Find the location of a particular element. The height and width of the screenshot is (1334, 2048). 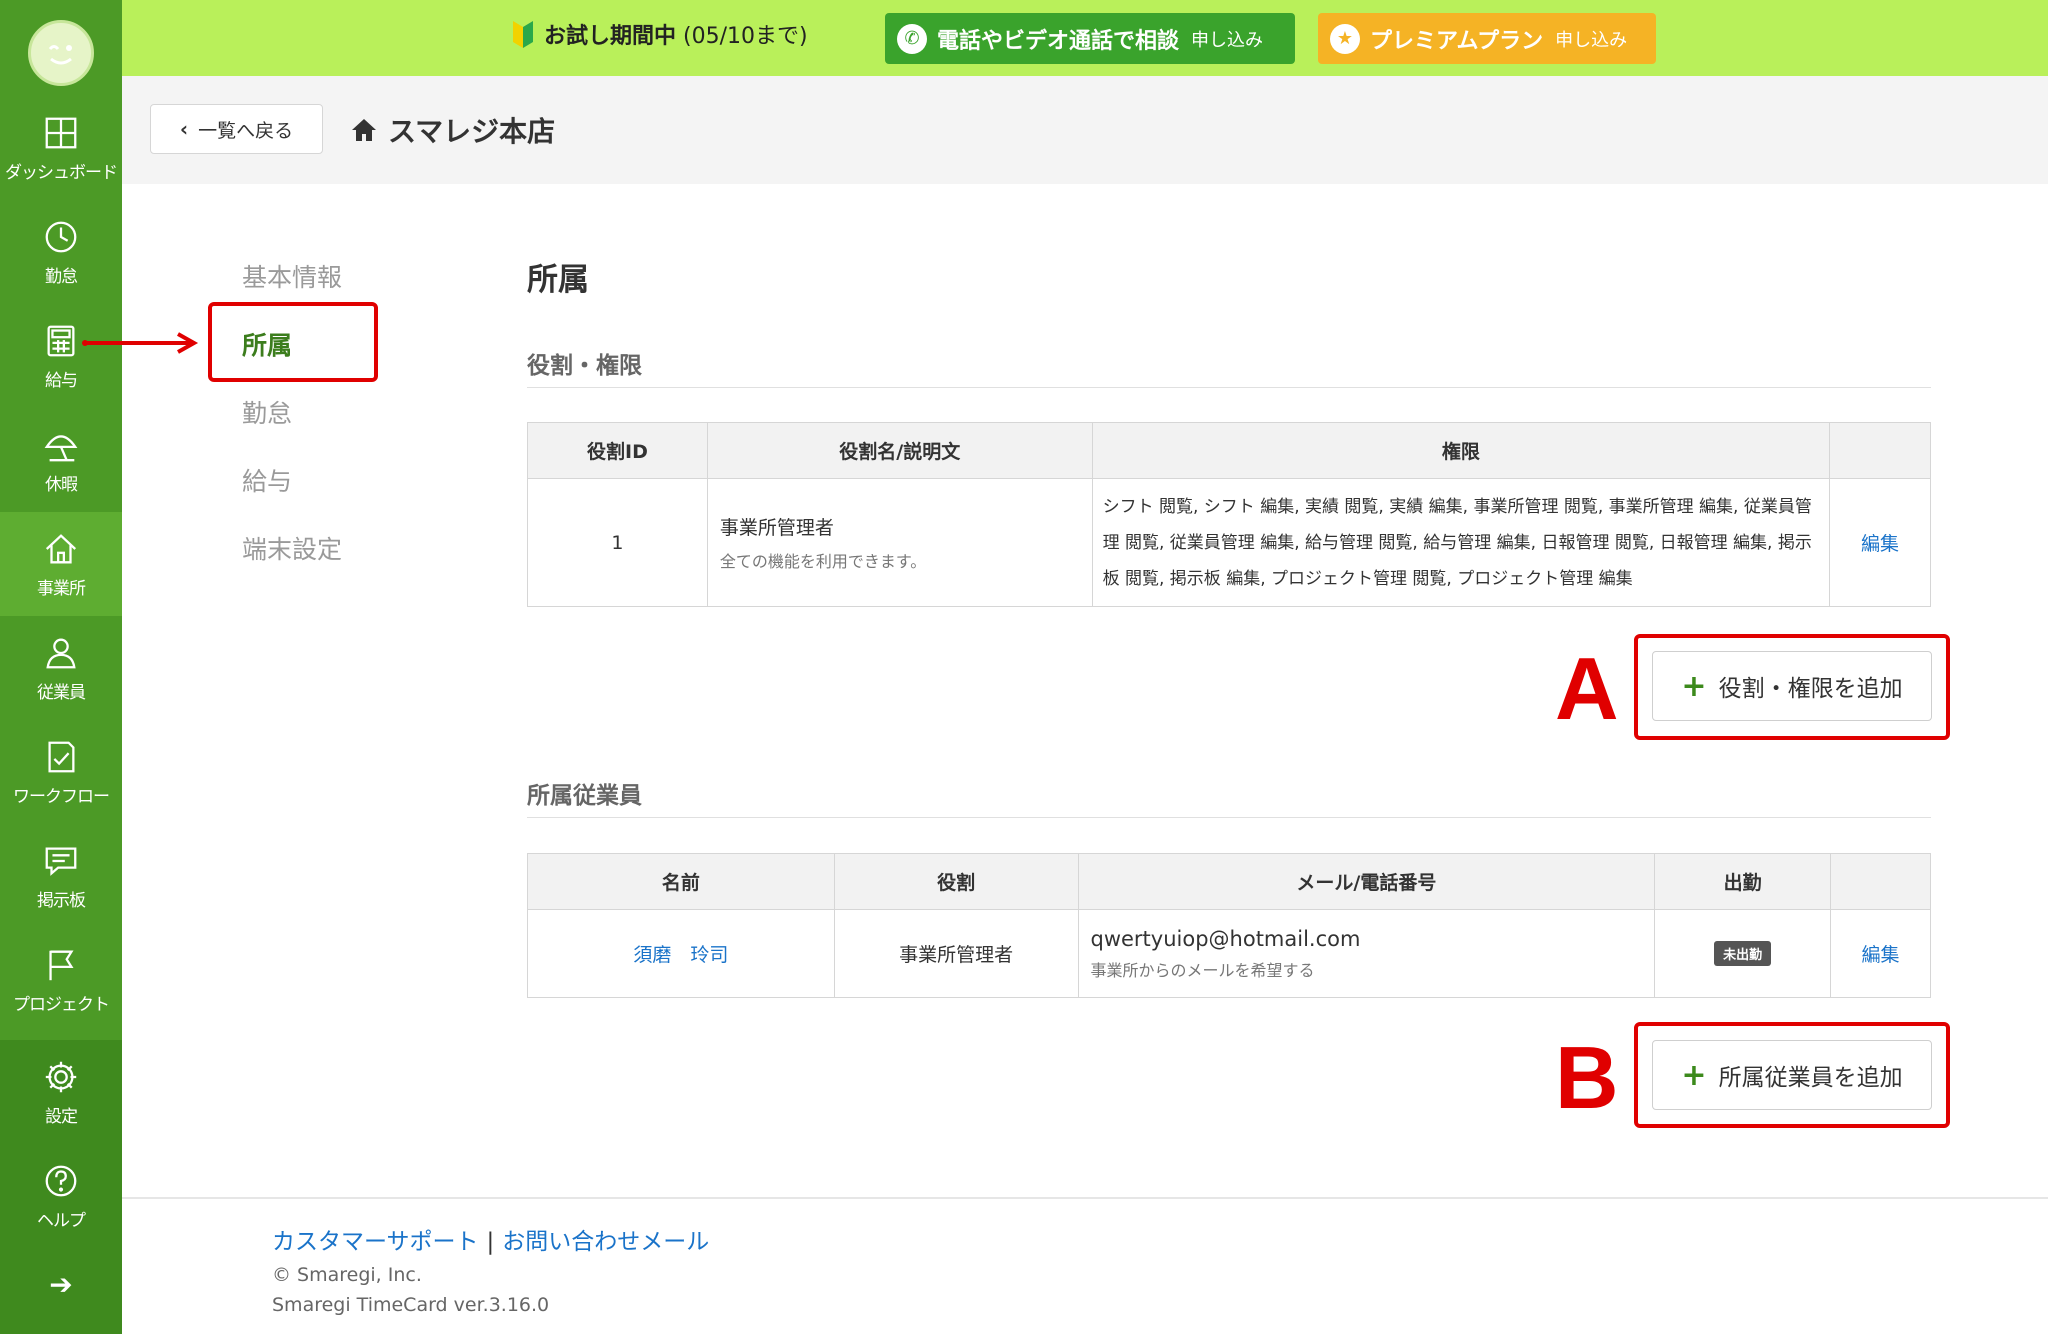

staff-name-cell: 須磨 玲司 is located at coordinates (681, 953).